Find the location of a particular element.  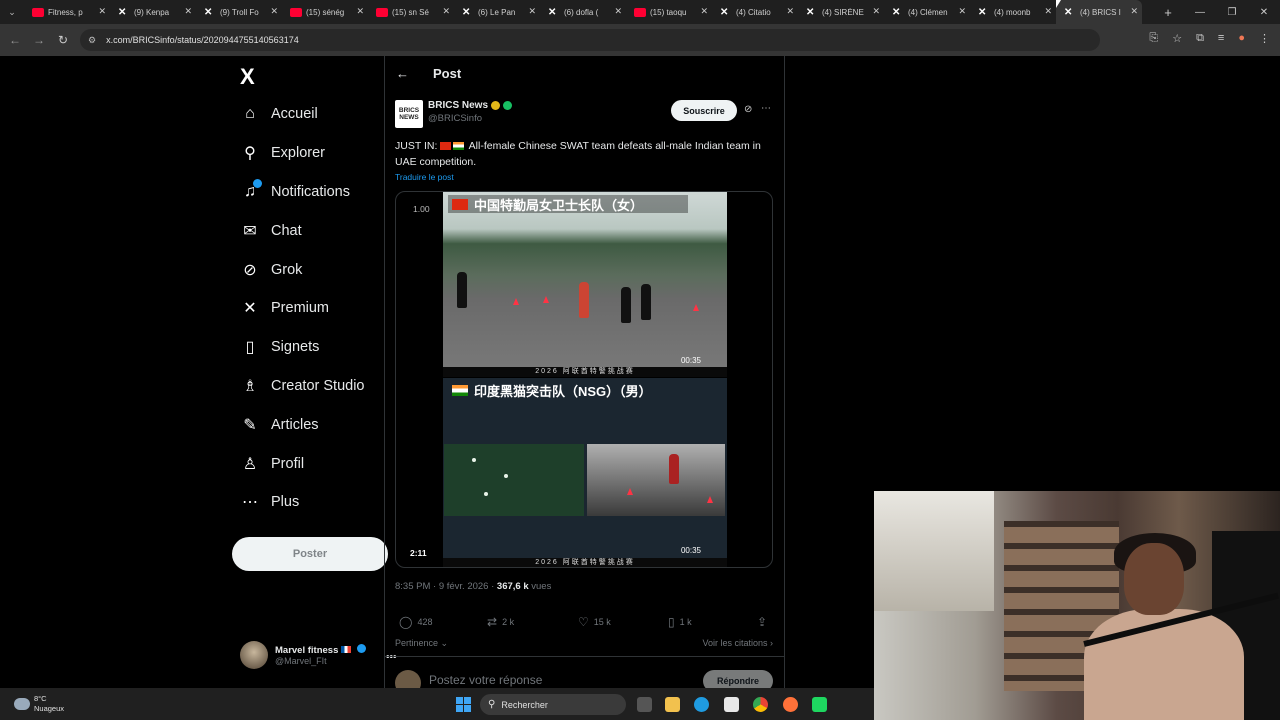

sidebar-item-accueil: ⌂ Accueil is located at coordinates (315, 114).